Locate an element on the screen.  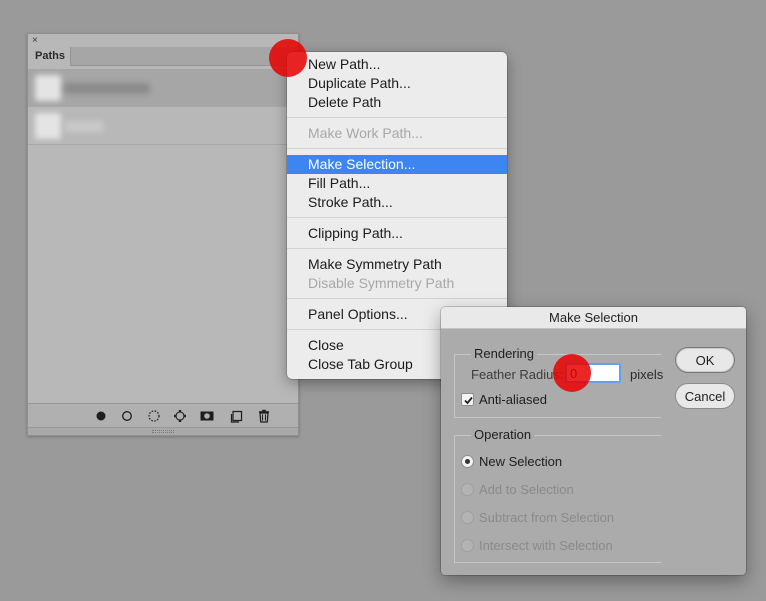
grip-lines is located at coordinates (163, 431).